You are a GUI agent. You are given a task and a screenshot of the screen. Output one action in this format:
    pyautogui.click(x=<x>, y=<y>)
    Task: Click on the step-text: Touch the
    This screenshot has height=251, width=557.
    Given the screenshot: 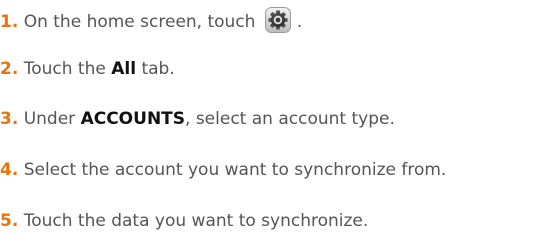 What is the action you would take?
    pyautogui.click(x=64, y=69)
    